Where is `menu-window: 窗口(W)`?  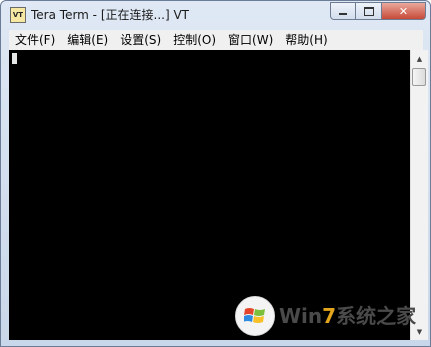
menu-window: 窗口(W) is located at coordinates (250, 40).